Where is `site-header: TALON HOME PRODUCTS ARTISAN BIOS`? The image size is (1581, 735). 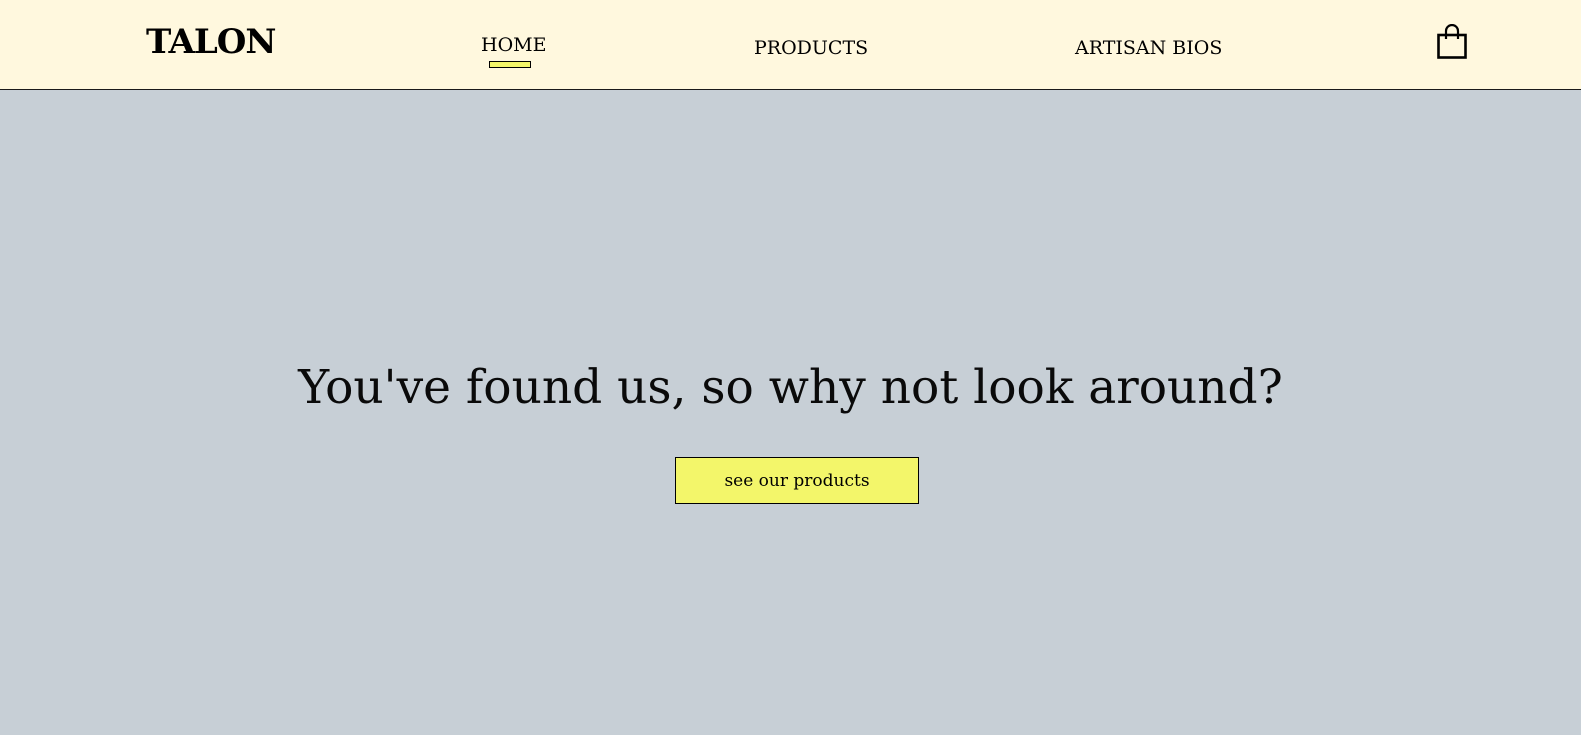 site-header: TALON HOME PRODUCTS ARTISAN BIOS is located at coordinates (790, 45).